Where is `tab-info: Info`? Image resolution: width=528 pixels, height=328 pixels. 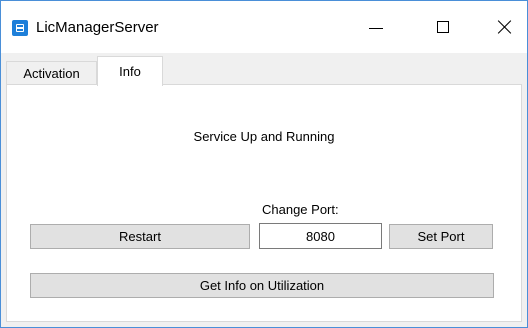
tab-info: Info is located at coordinates (130, 71).